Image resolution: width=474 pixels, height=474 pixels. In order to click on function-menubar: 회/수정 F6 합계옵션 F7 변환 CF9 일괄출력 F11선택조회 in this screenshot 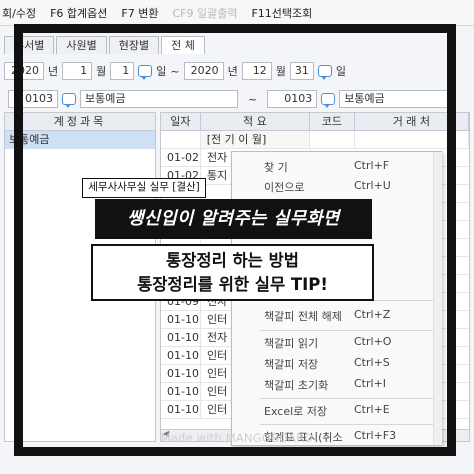, I will do `click(237, 13)`.